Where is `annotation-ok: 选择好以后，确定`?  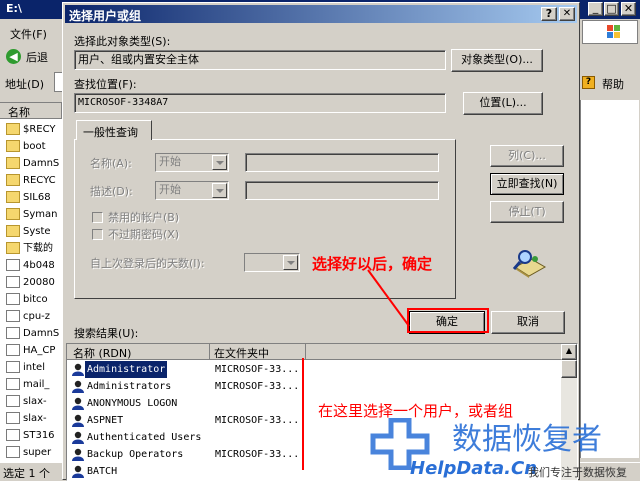
annotation-ok: 选择好以后，确定 is located at coordinates (372, 264).